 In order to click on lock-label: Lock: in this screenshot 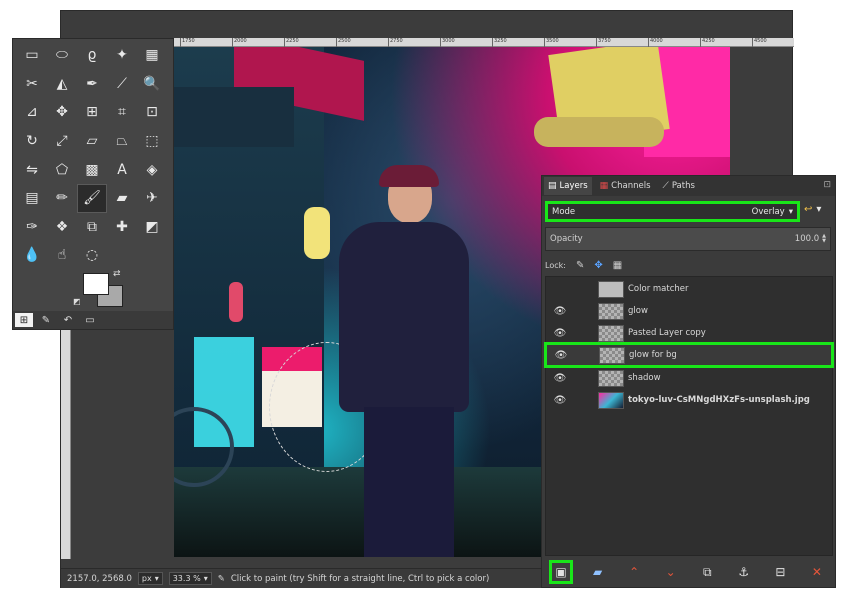, I will do `click(555, 265)`.